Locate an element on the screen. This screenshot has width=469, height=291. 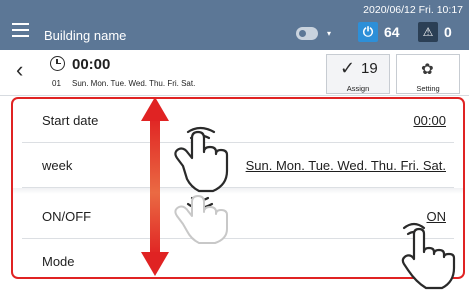
list-item-mode: Mode is located at coordinates (238, 261).